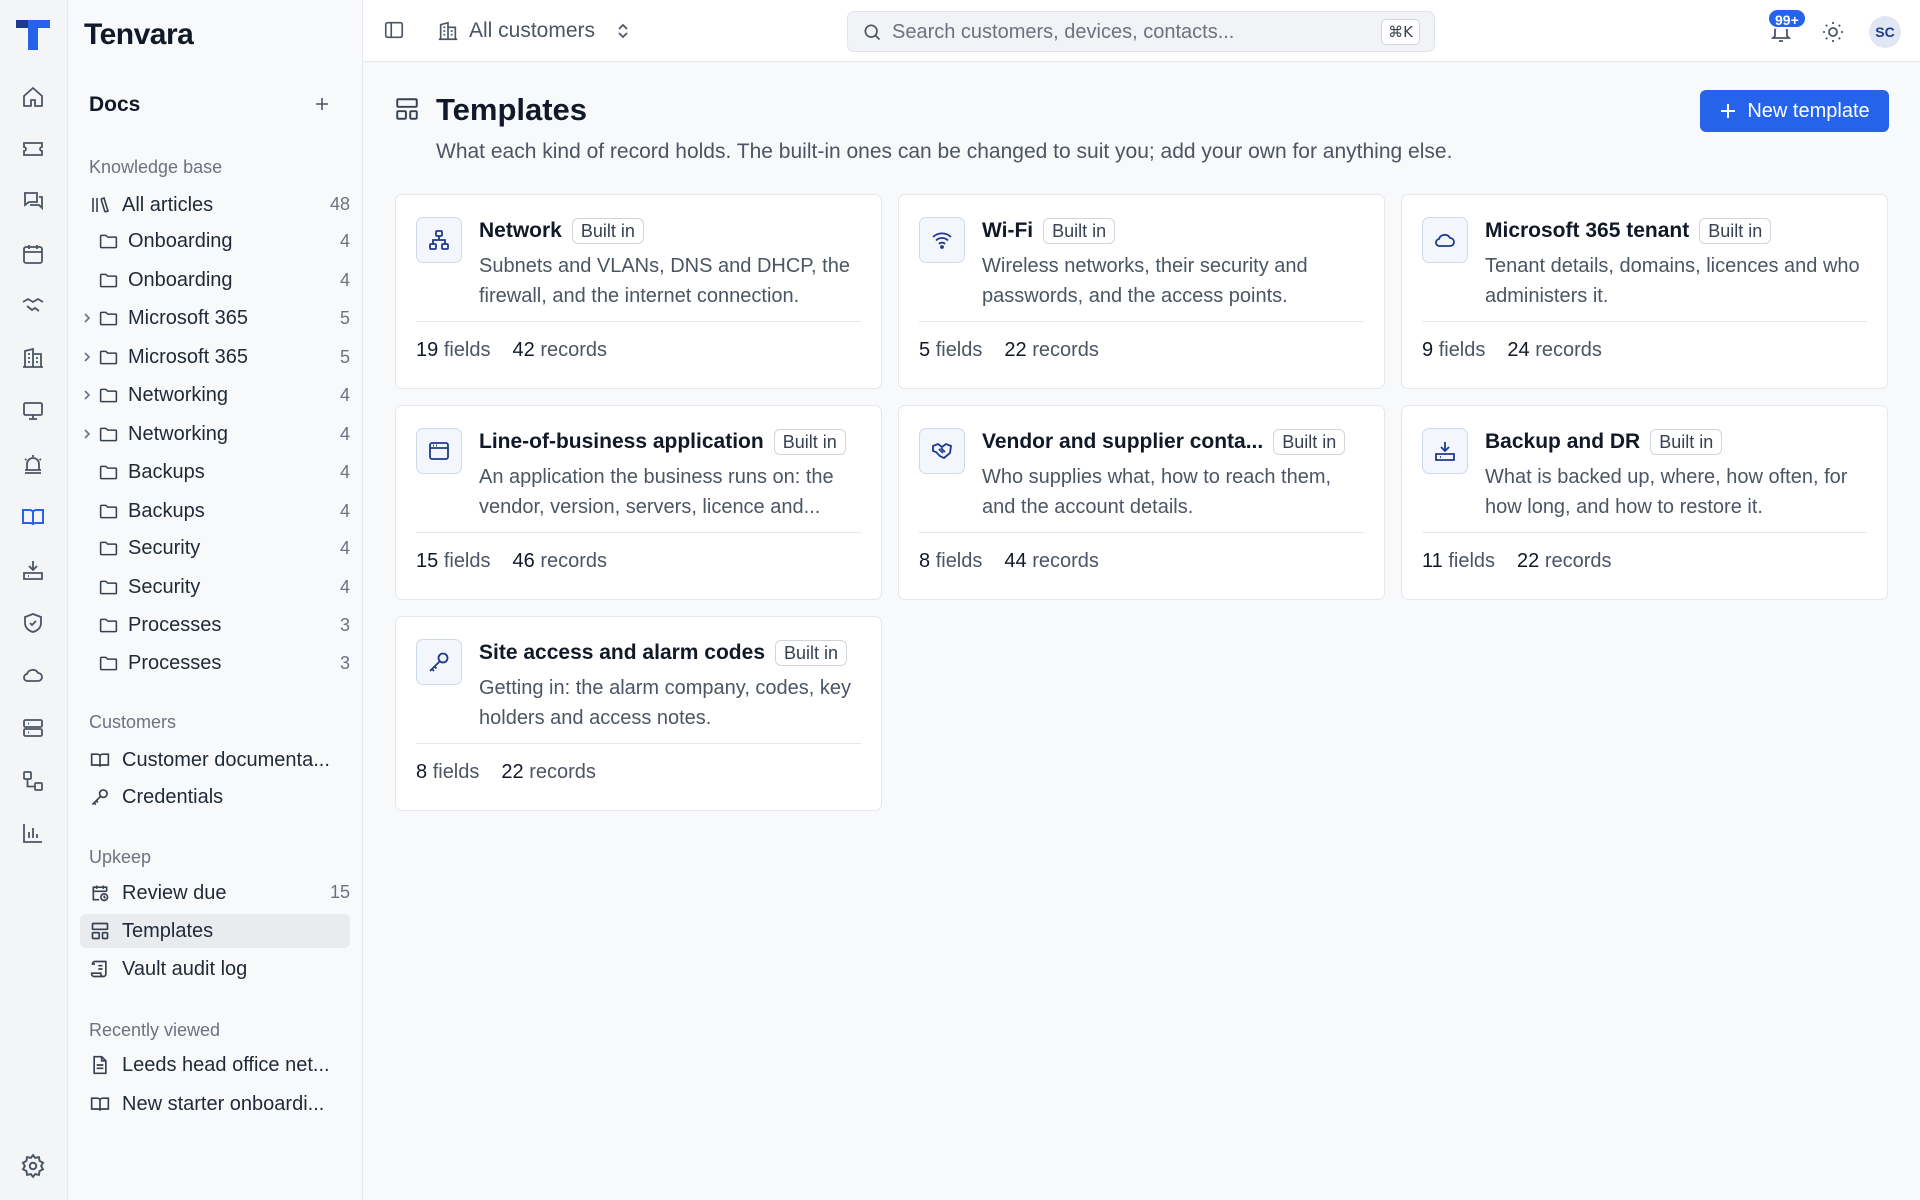 The image size is (1920, 1200). I want to click on home-icon, so click(33, 97).